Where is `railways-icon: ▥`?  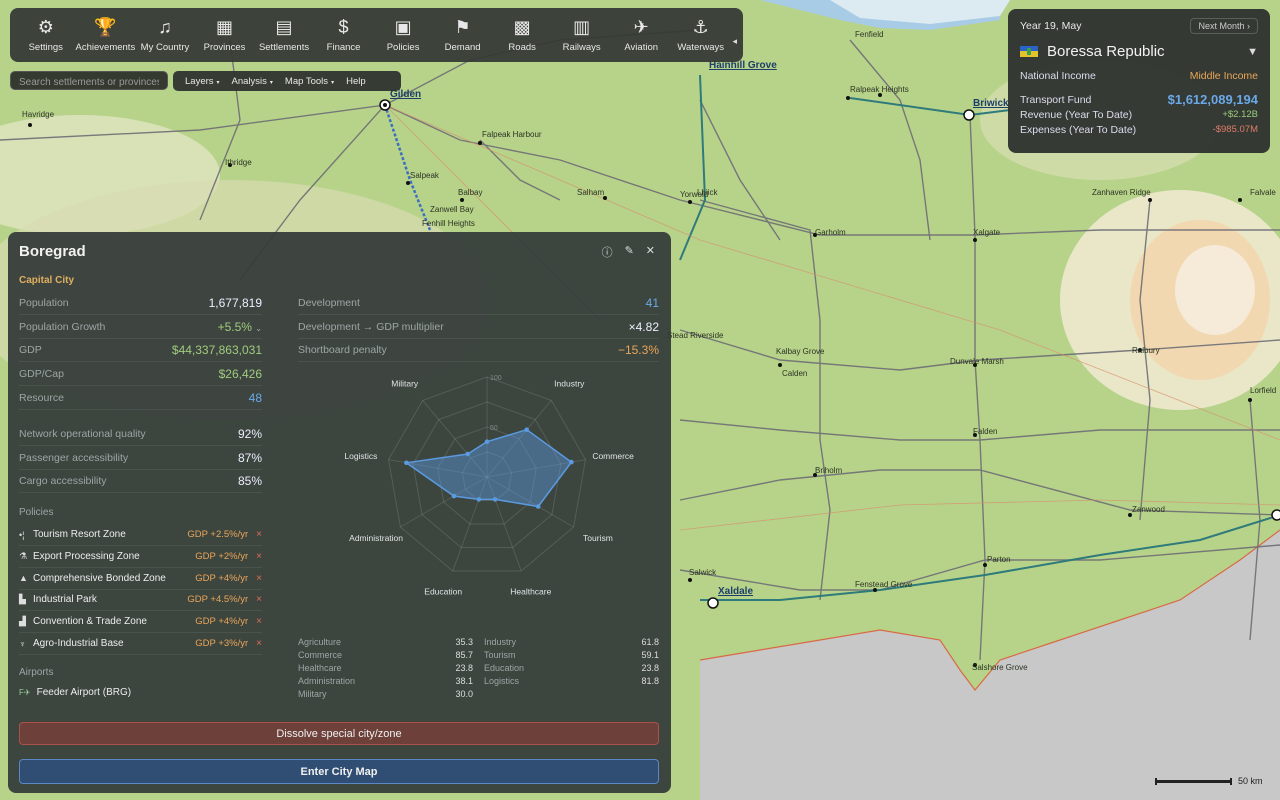 railways-icon: ▥ is located at coordinates (582, 26).